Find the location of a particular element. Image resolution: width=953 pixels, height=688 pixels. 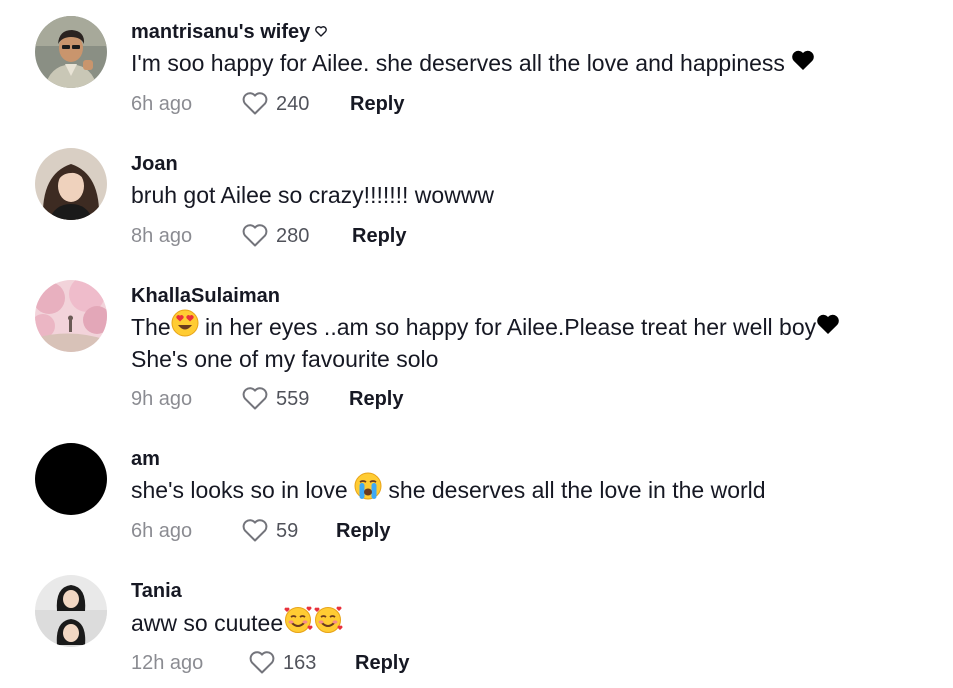

comment-text: aww so cuutee is located at coordinates (237, 625).